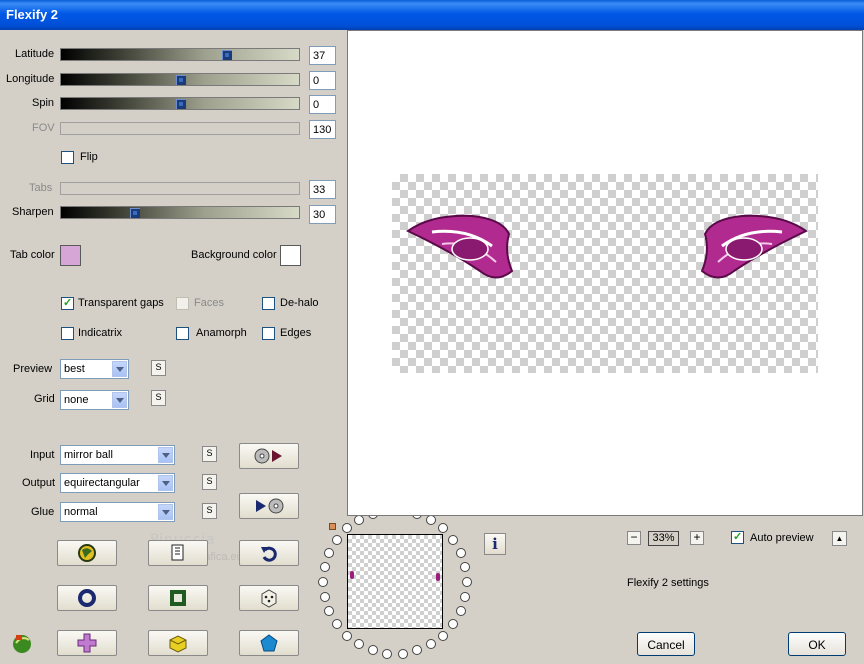  What do you see at coordinates (81, 512) in the screenshot?
I see `glue-select-value: normal` at bounding box center [81, 512].